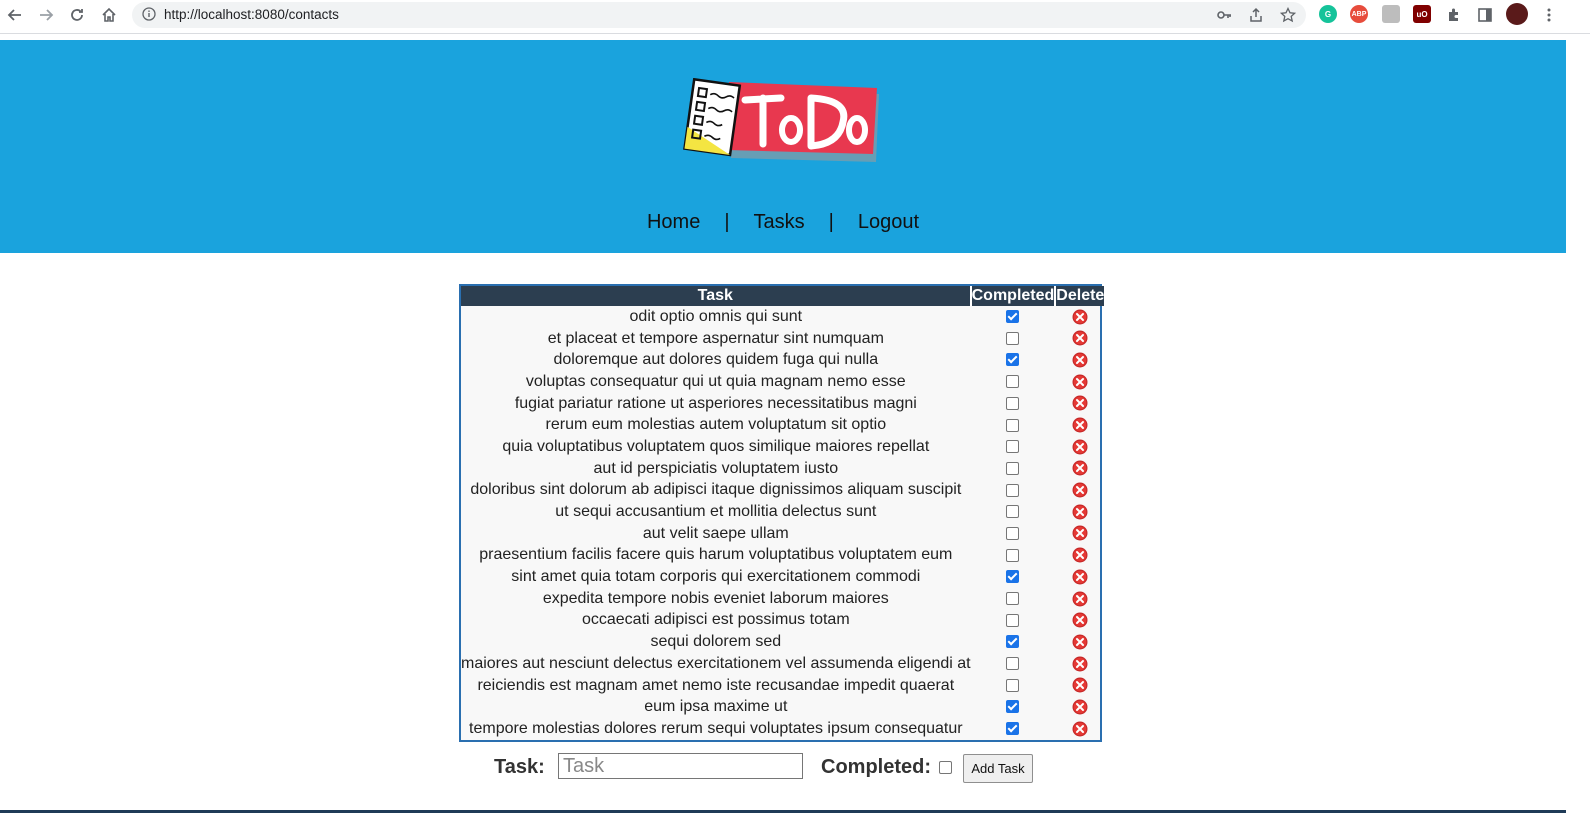 The width and height of the screenshot is (1590, 824). What do you see at coordinates (46, 15) in the screenshot?
I see `forward-arrow-icon` at bounding box center [46, 15].